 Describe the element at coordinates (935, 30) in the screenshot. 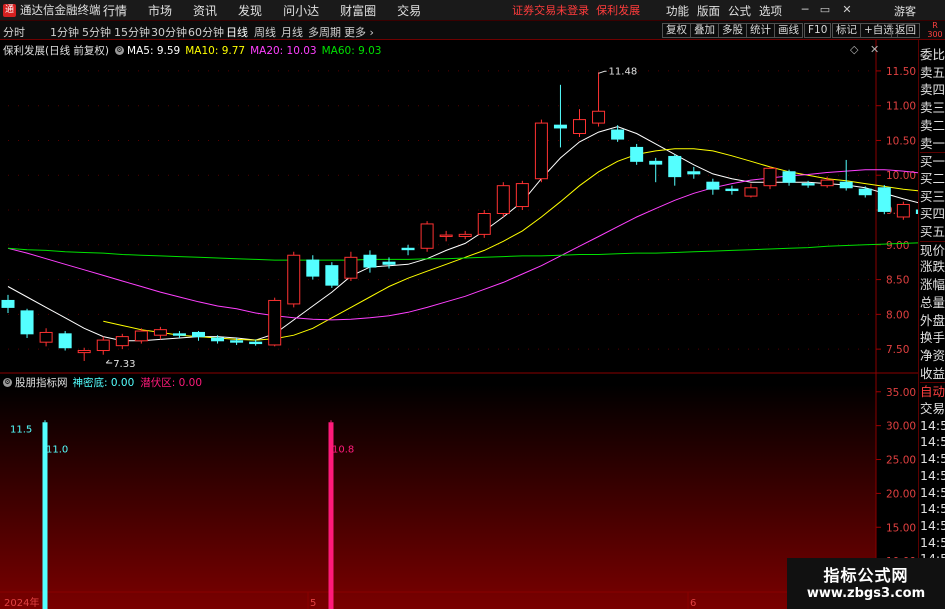

I see `r-badge: R 300` at that location.